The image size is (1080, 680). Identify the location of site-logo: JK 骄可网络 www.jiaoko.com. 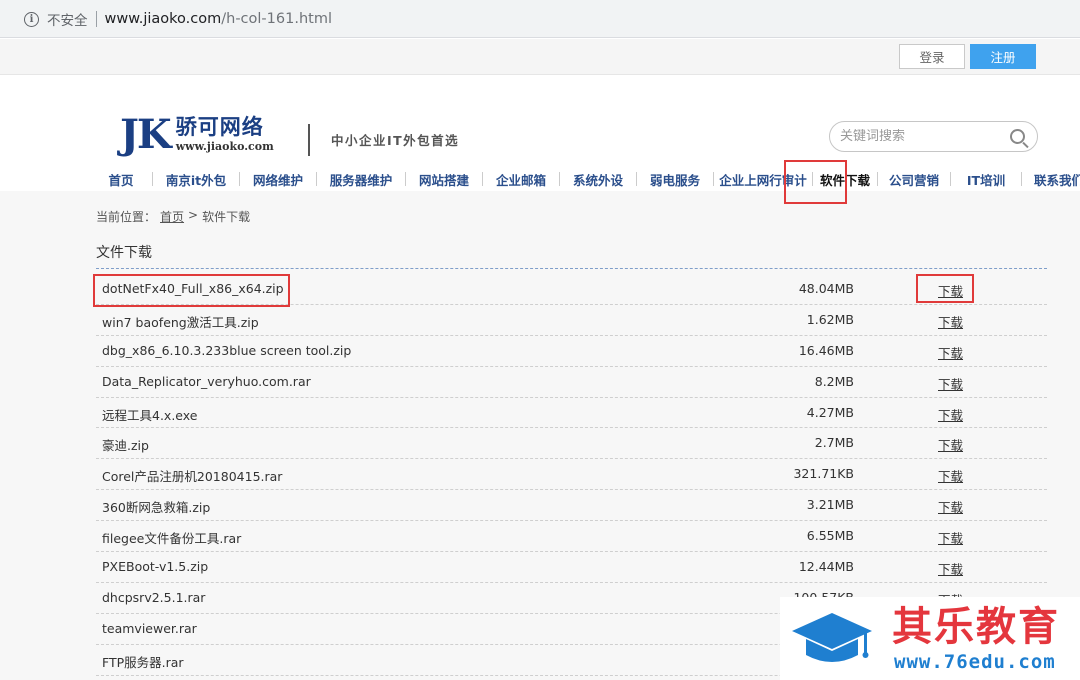
(197, 135).